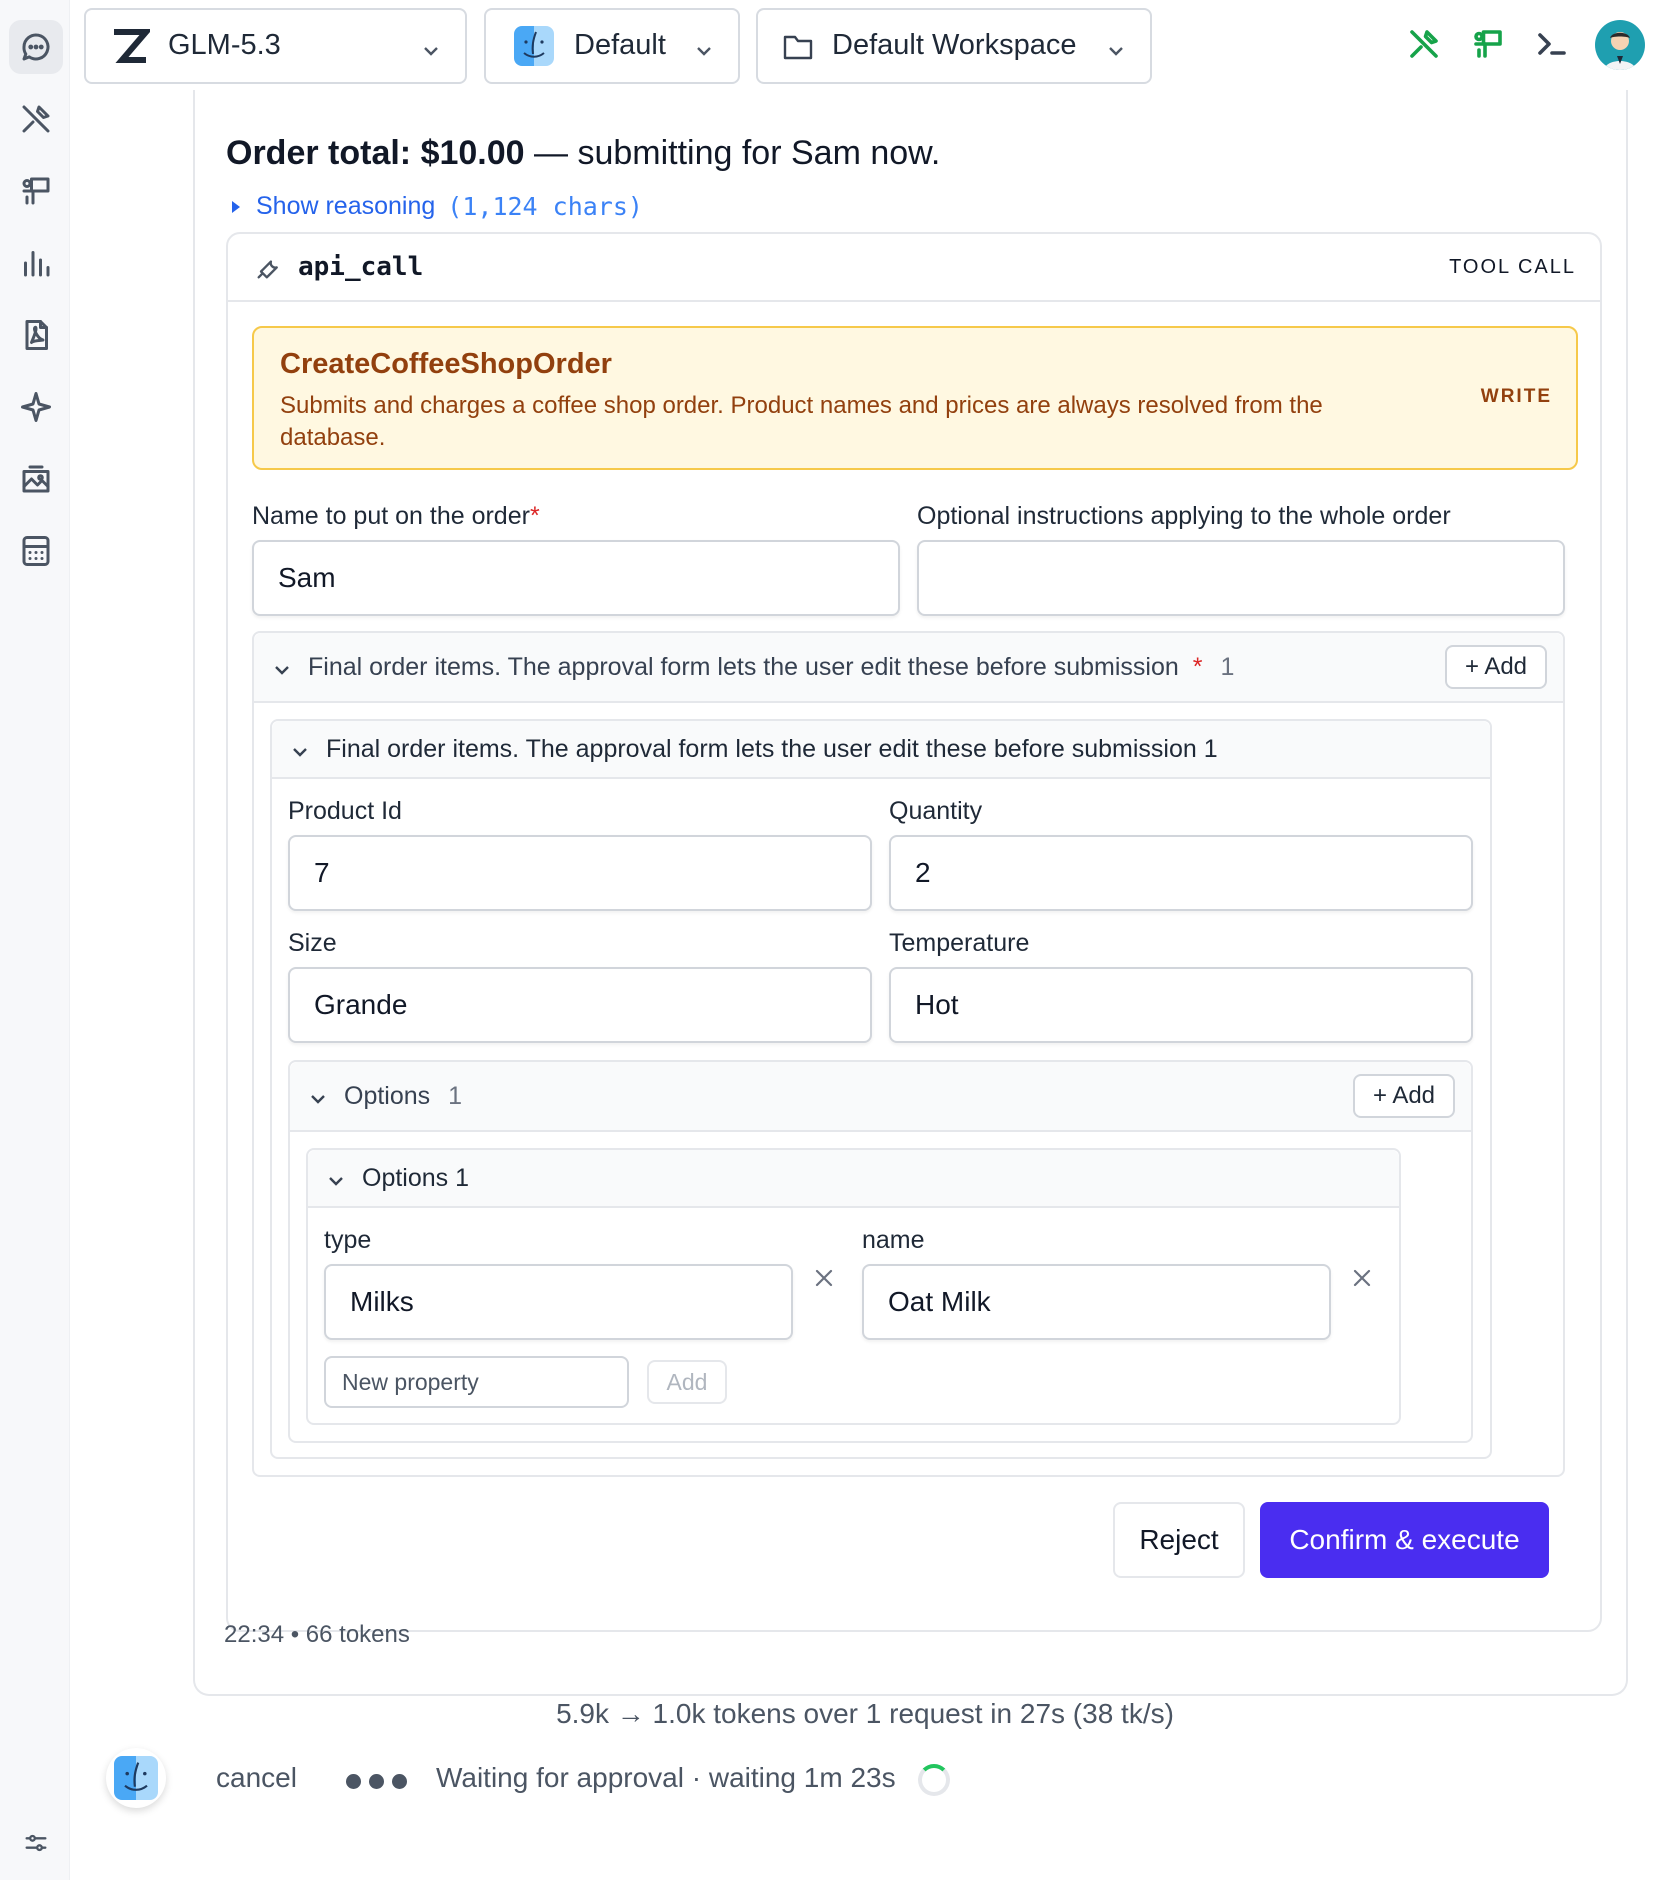 The image size is (1660, 1880). What do you see at coordinates (317, 1634) in the screenshot?
I see `message-meta: 22:34 • 66 tokens` at bounding box center [317, 1634].